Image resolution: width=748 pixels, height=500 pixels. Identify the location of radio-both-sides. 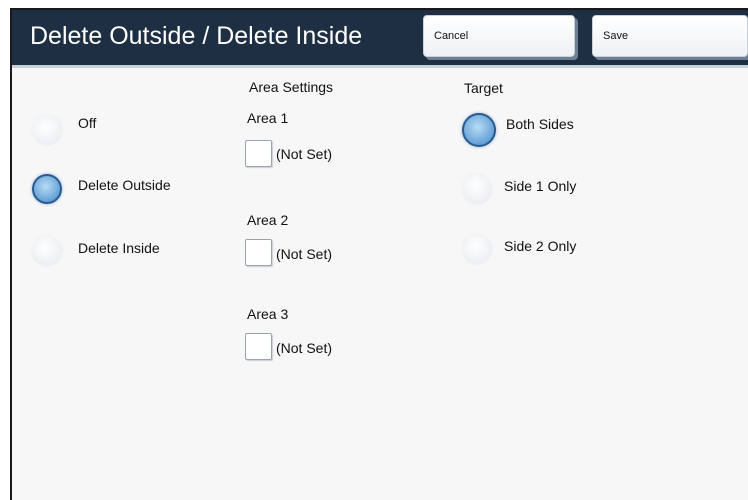
(479, 130).